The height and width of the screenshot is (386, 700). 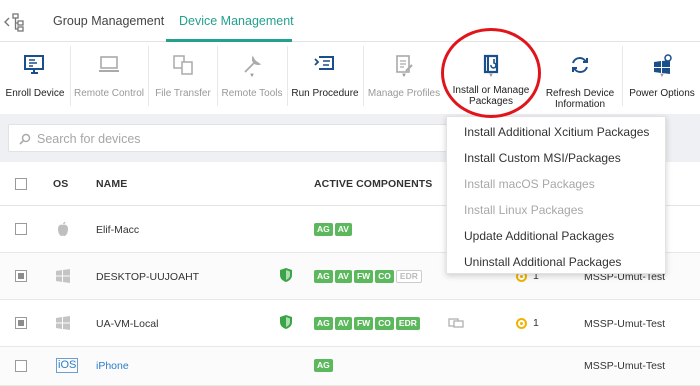 I want to click on manage-profiles-button: ▼ Manage Profiles, so click(x=404, y=78).